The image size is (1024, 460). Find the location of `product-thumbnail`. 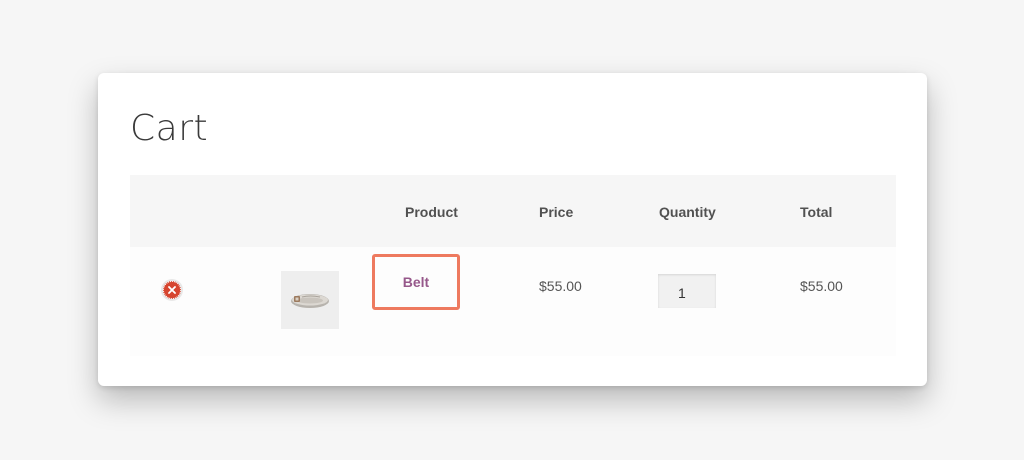

product-thumbnail is located at coordinates (310, 300).